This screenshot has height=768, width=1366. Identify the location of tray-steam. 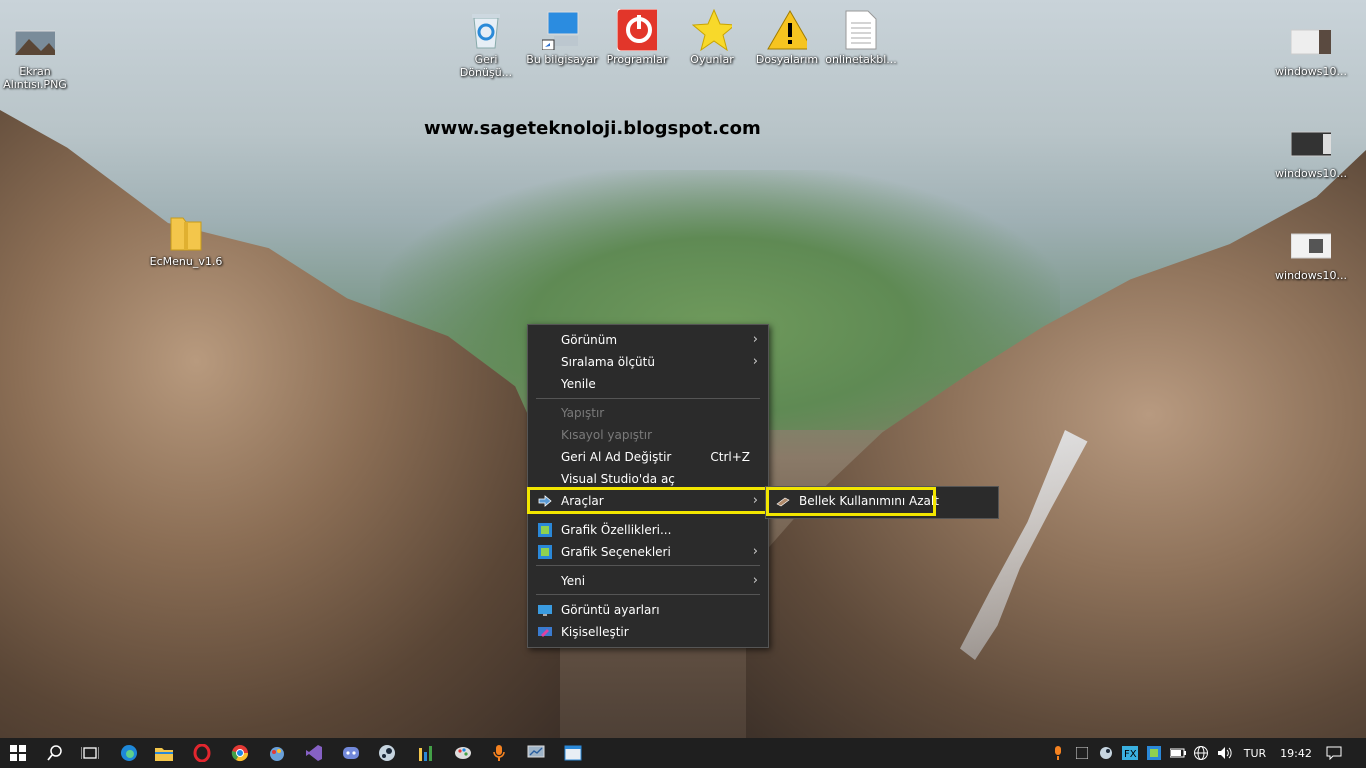
(1106, 753).